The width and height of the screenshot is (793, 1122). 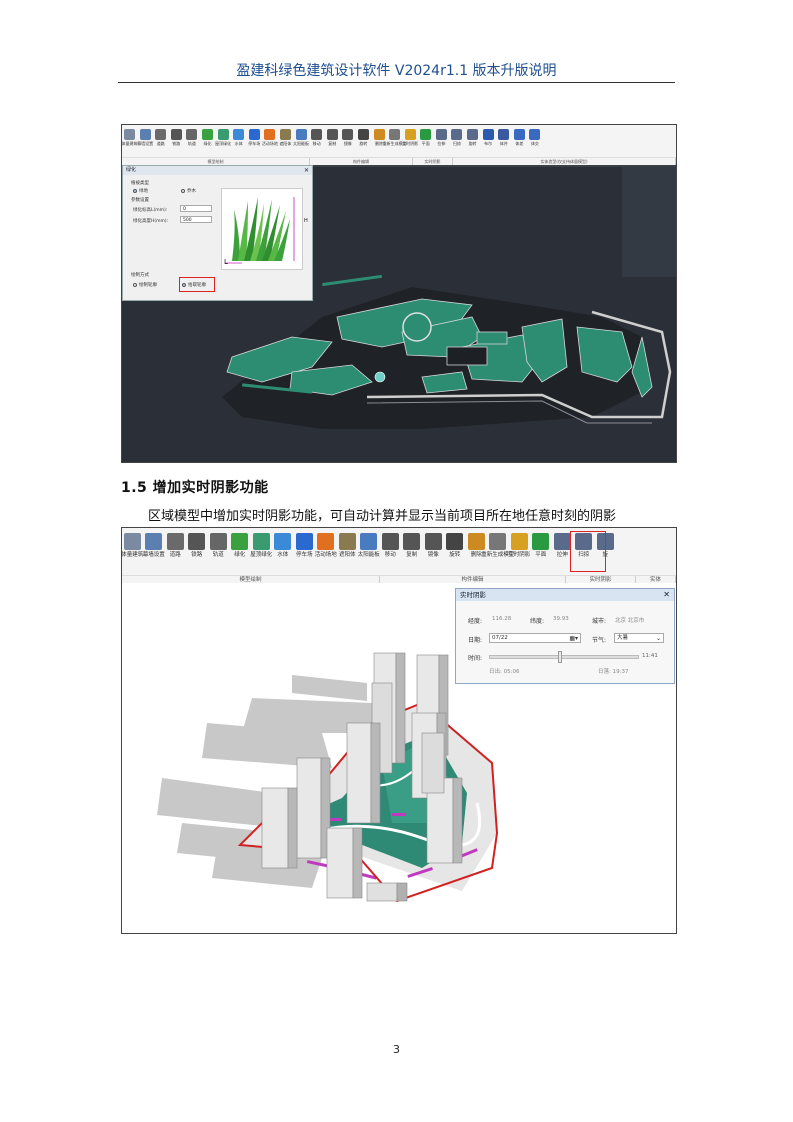 I want to click on tool-label: 移动, so click(x=316, y=143).